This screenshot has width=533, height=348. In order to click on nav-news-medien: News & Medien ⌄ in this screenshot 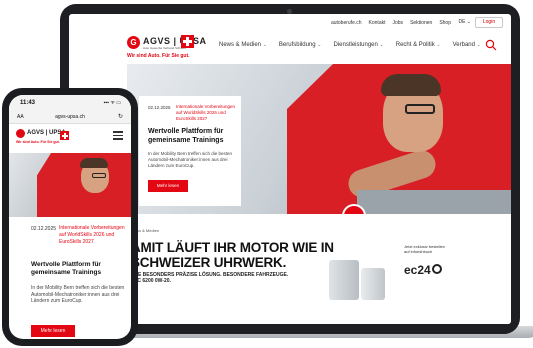, I will do `click(243, 45)`.